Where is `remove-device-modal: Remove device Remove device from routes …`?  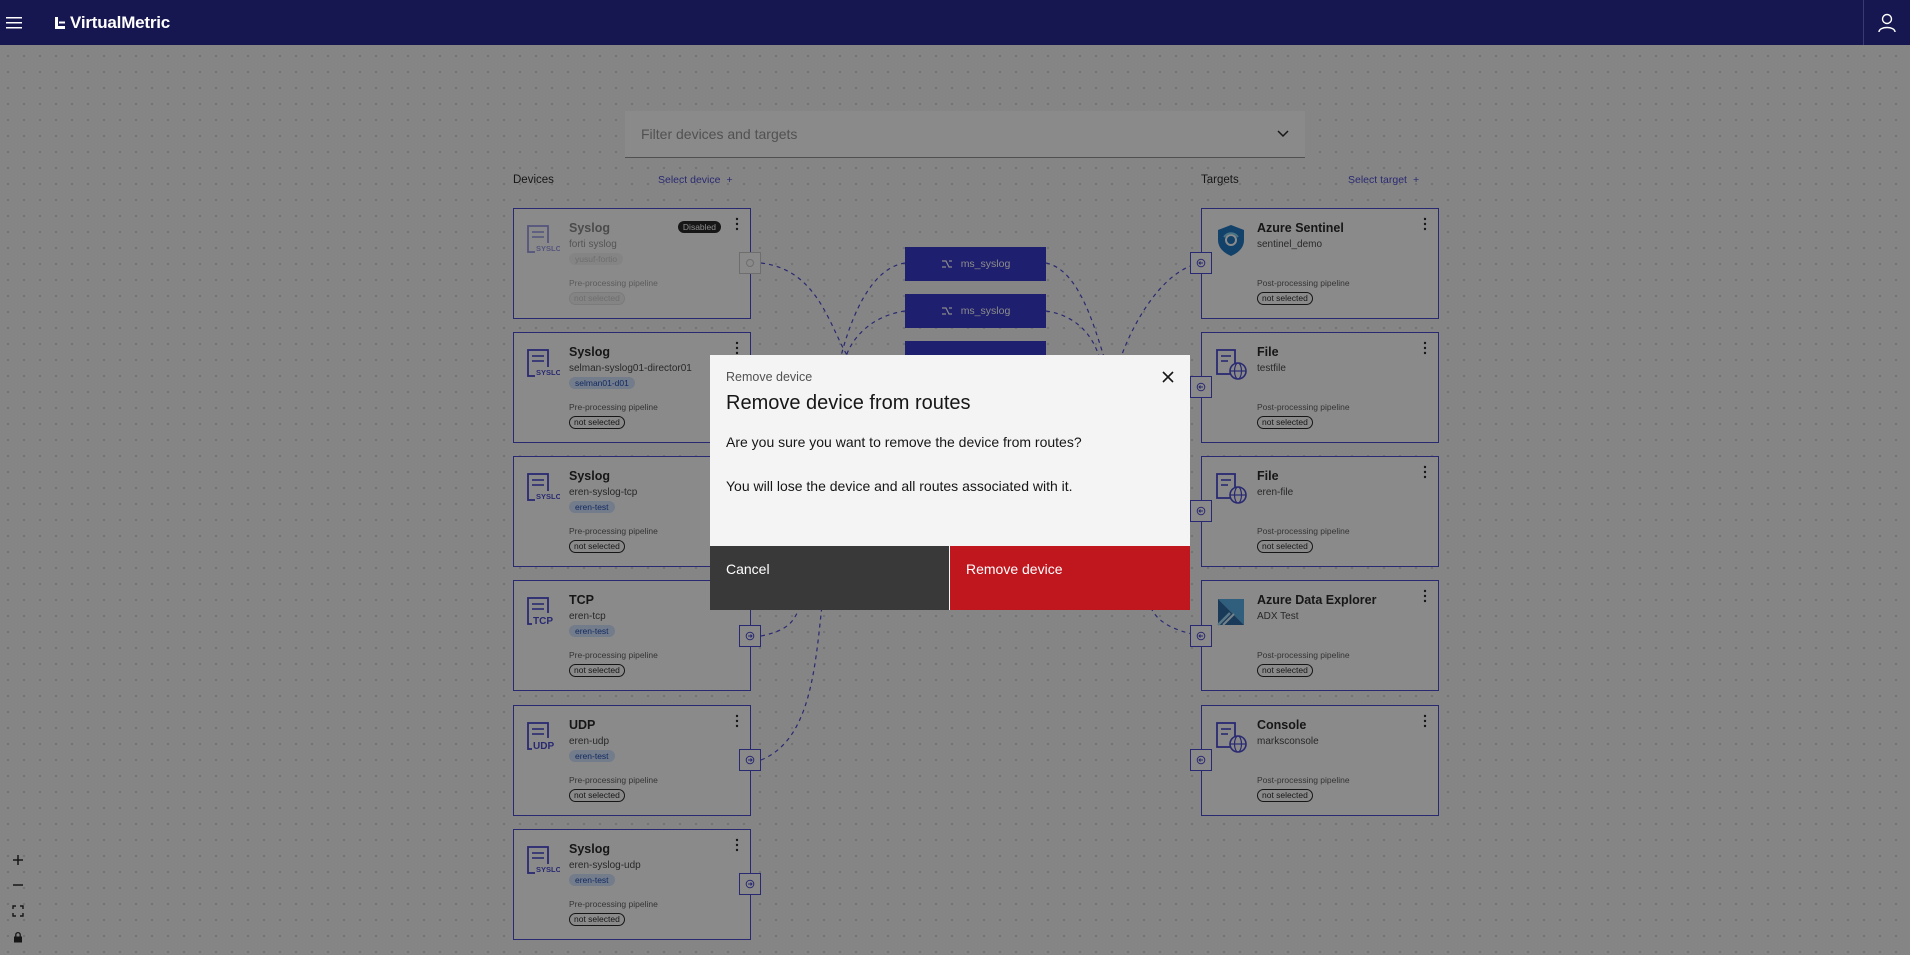 remove-device-modal: Remove device Remove device from routes … is located at coordinates (950, 482).